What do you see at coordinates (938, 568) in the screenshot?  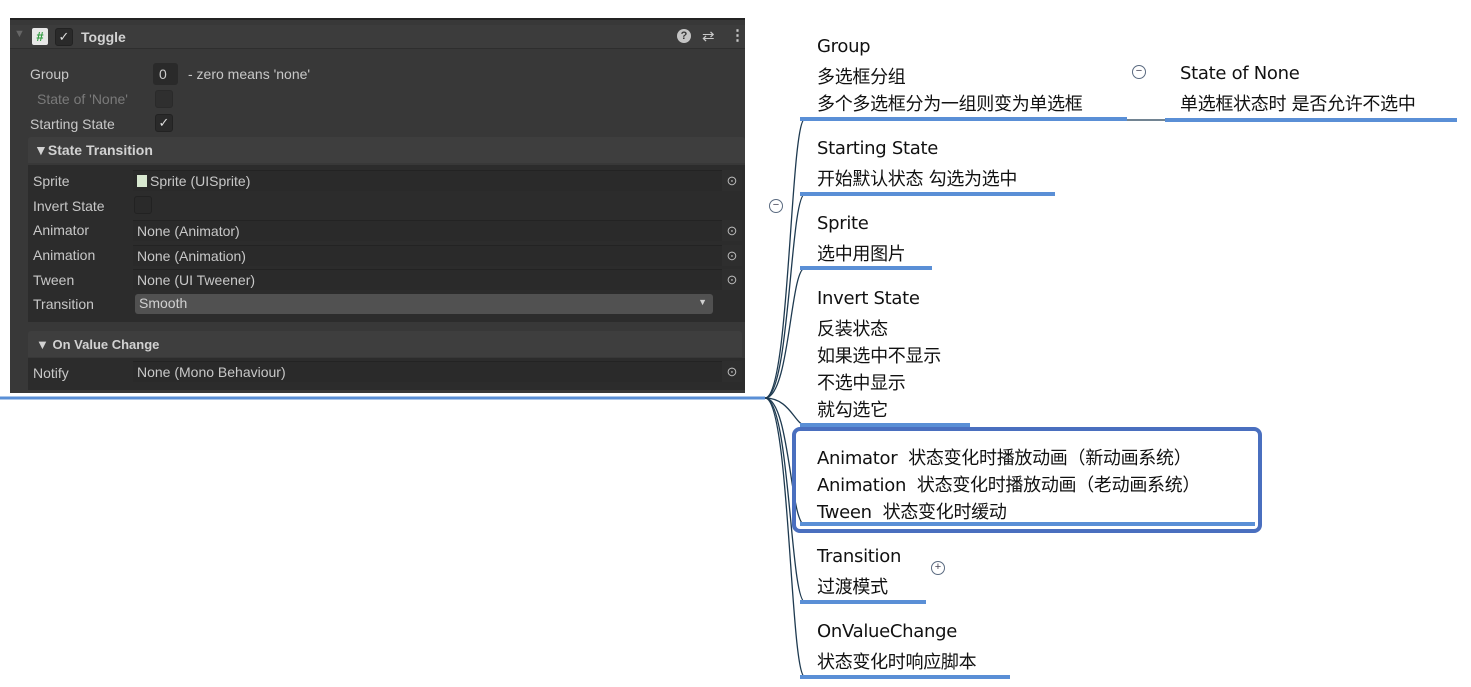 I see `expand-icon: +` at bounding box center [938, 568].